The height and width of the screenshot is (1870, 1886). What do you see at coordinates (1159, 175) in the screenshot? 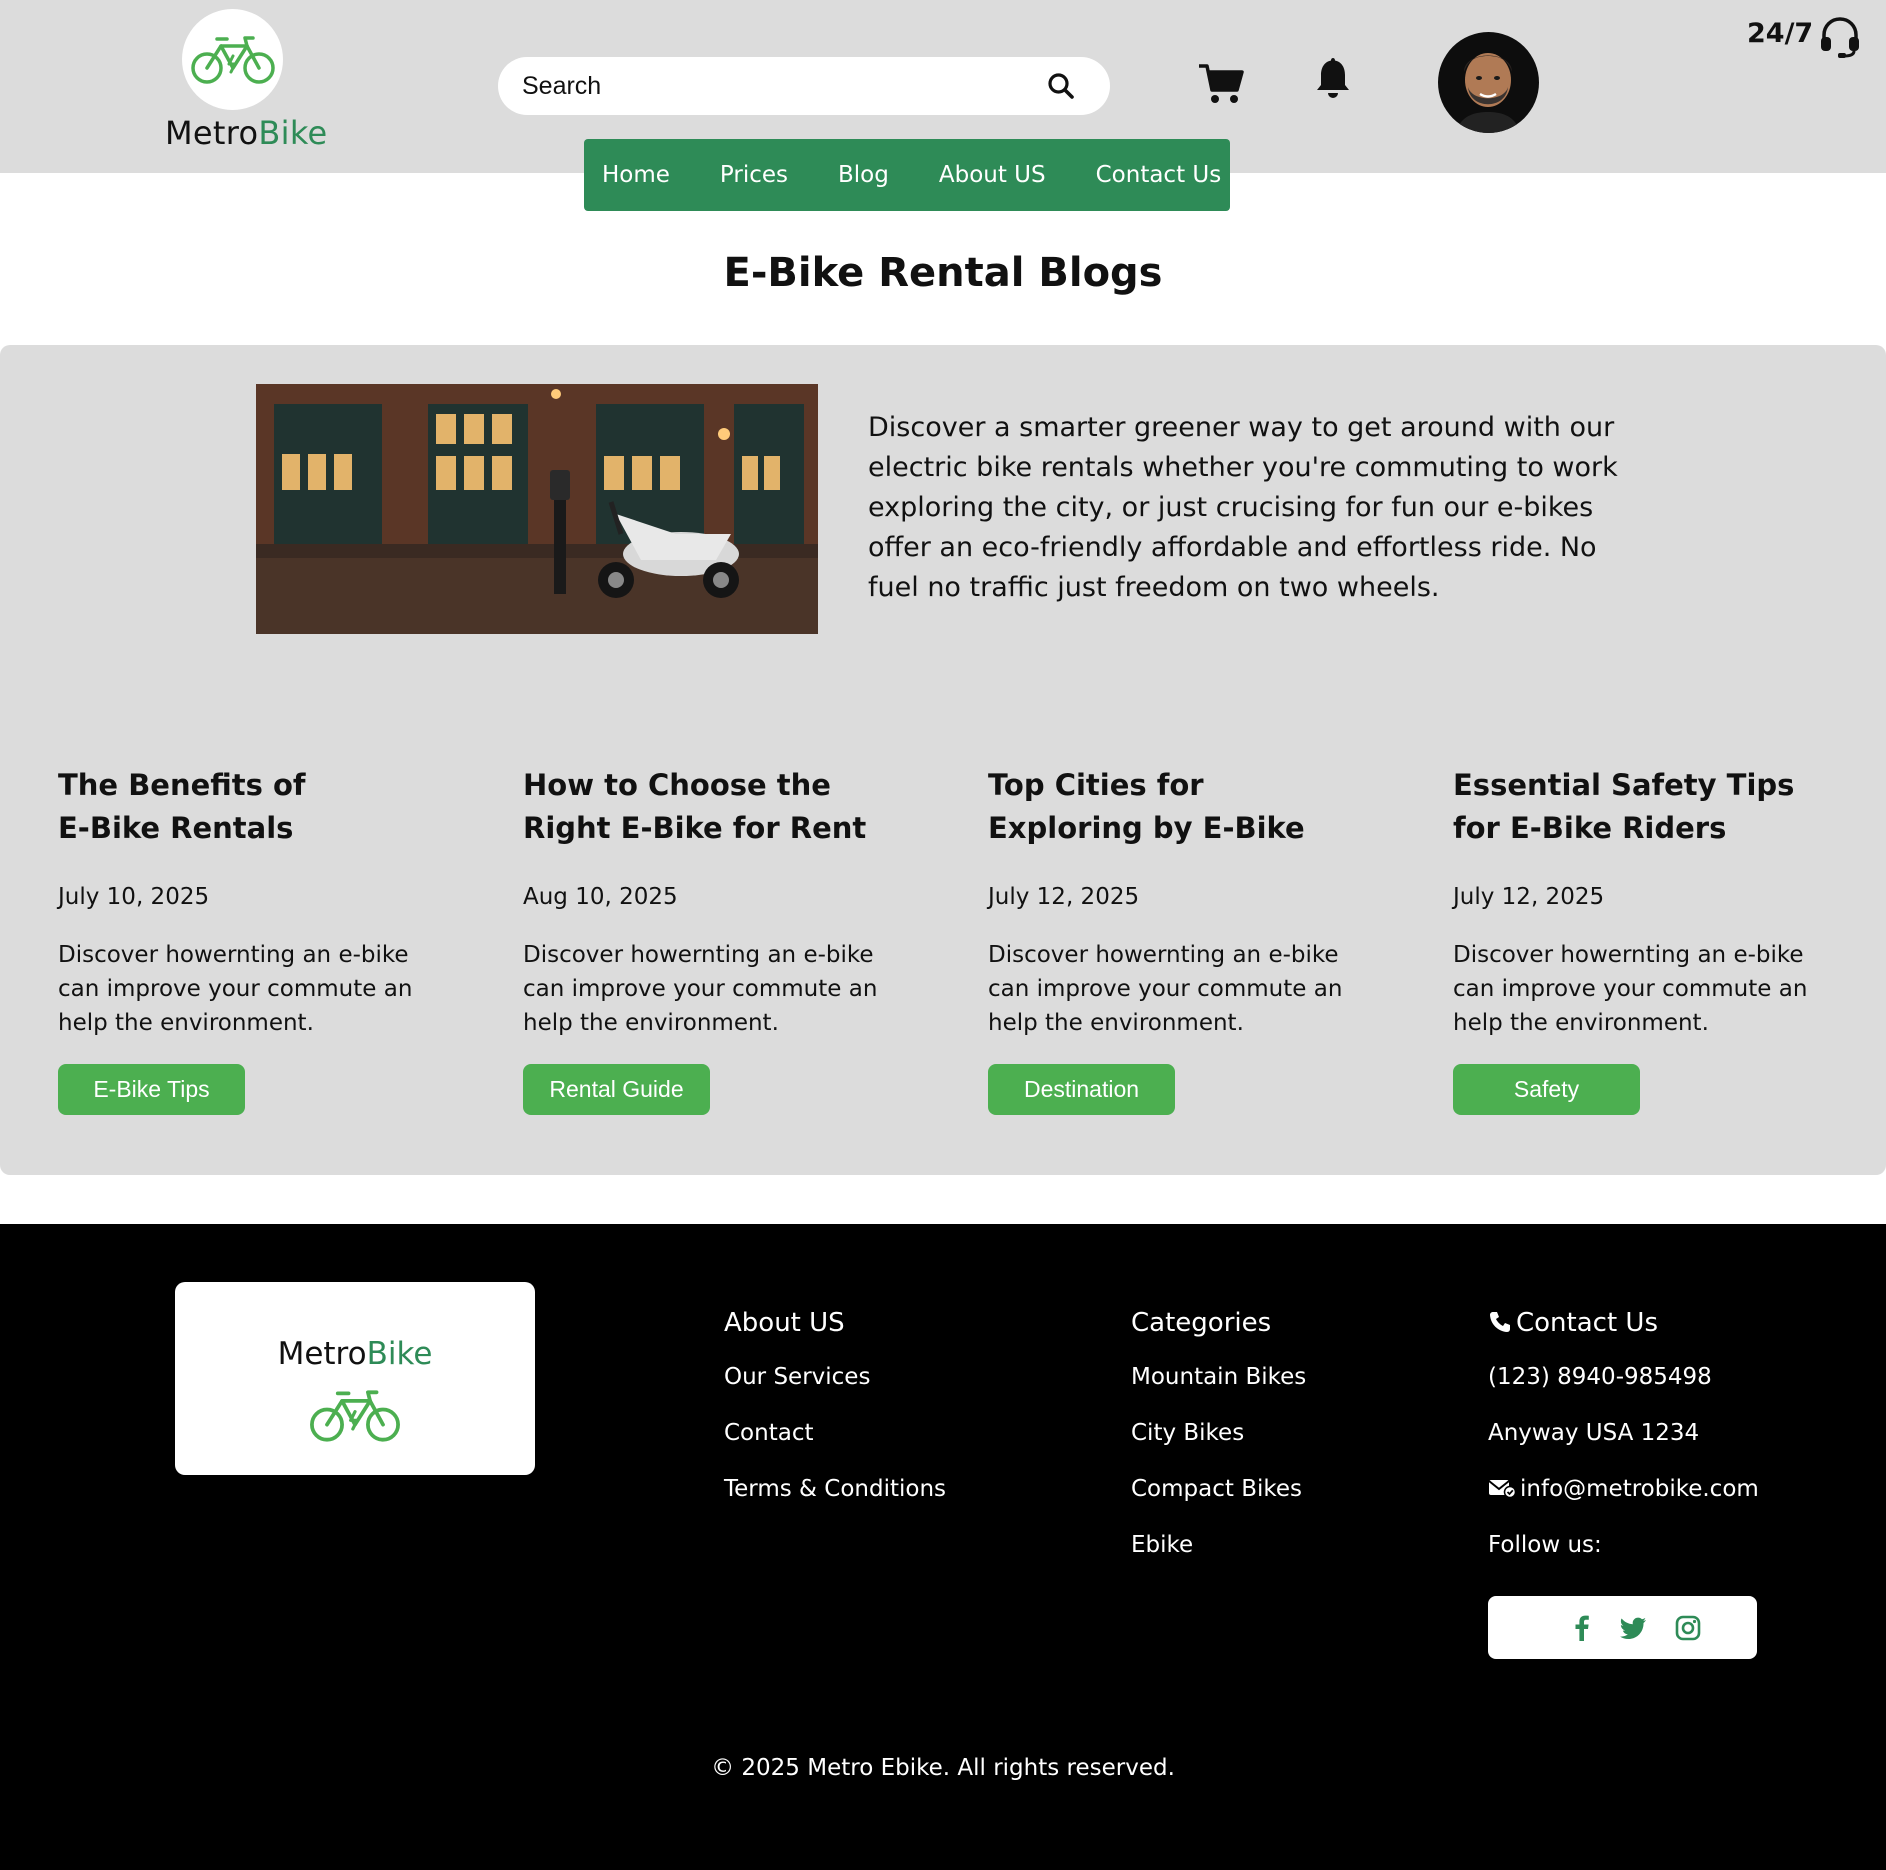
I see `nav-item-contact: Contact Us` at bounding box center [1159, 175].